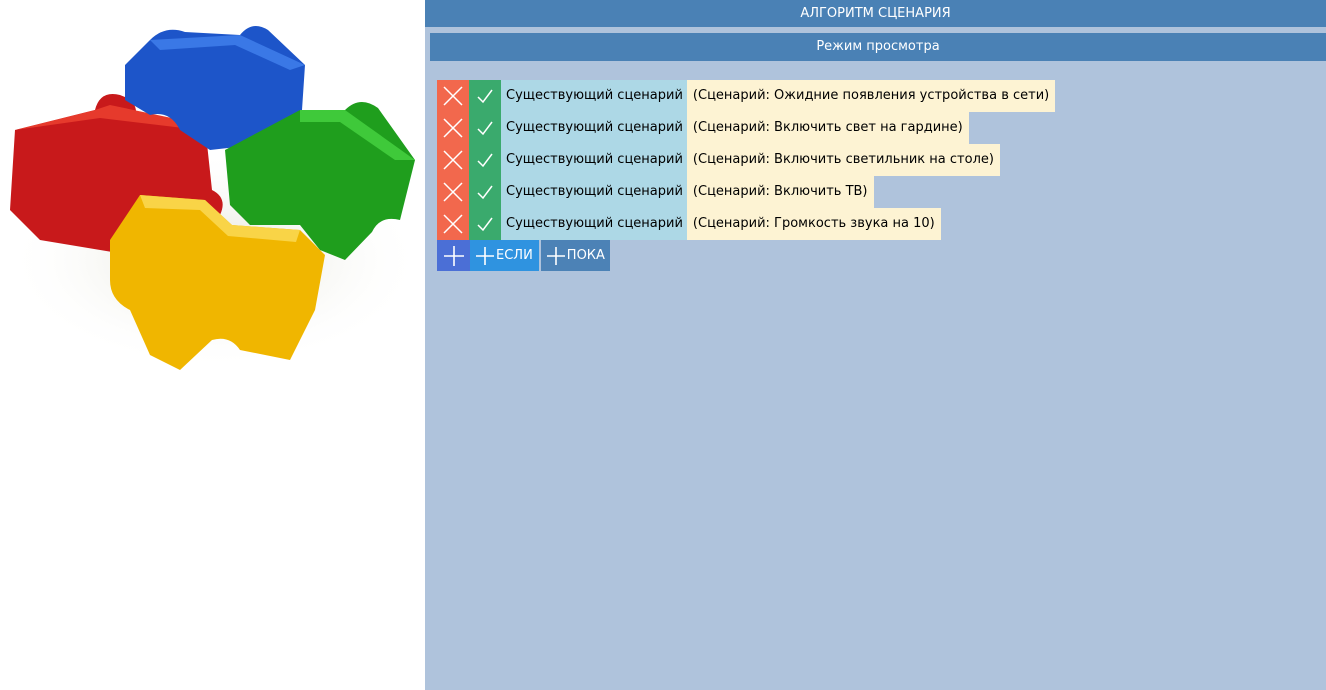  Describe the element at coordinates (843, 160) in the screenshot. I see `step-description: (Сценарий: Включить светильник на столе)` at that location.